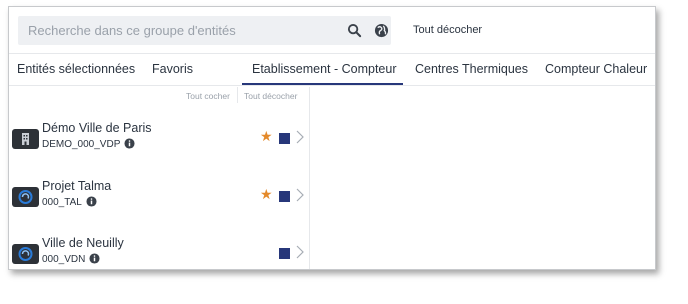 This screenshot has height=304, width=688. Describe the element at coordinates (77, 186) in the screenshot. I see `item-name: Projet Talma` at that location.